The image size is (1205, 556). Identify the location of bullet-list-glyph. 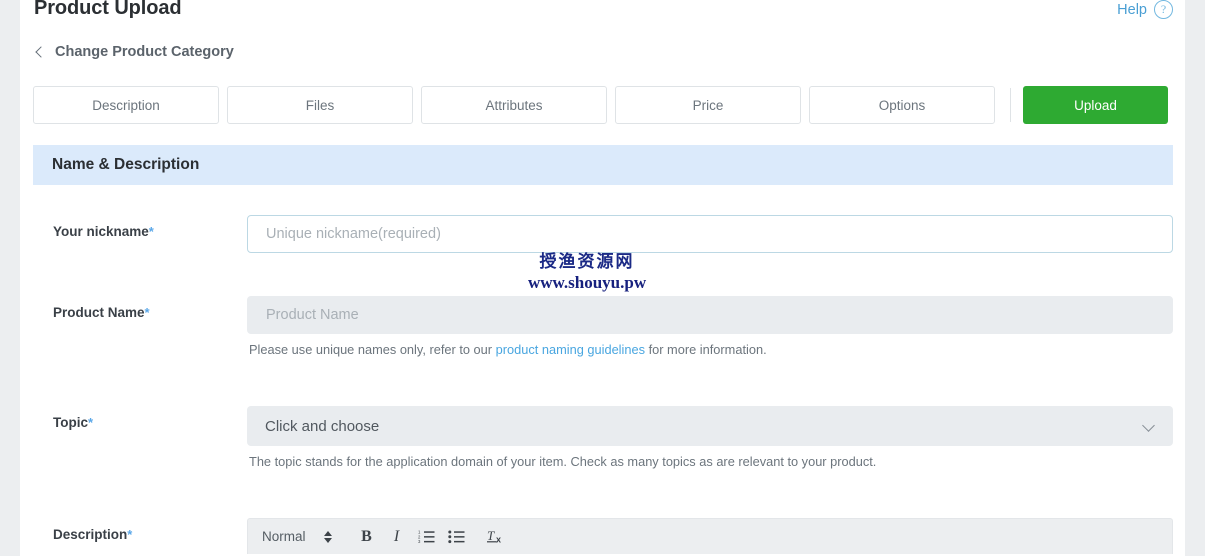
(456, 537).